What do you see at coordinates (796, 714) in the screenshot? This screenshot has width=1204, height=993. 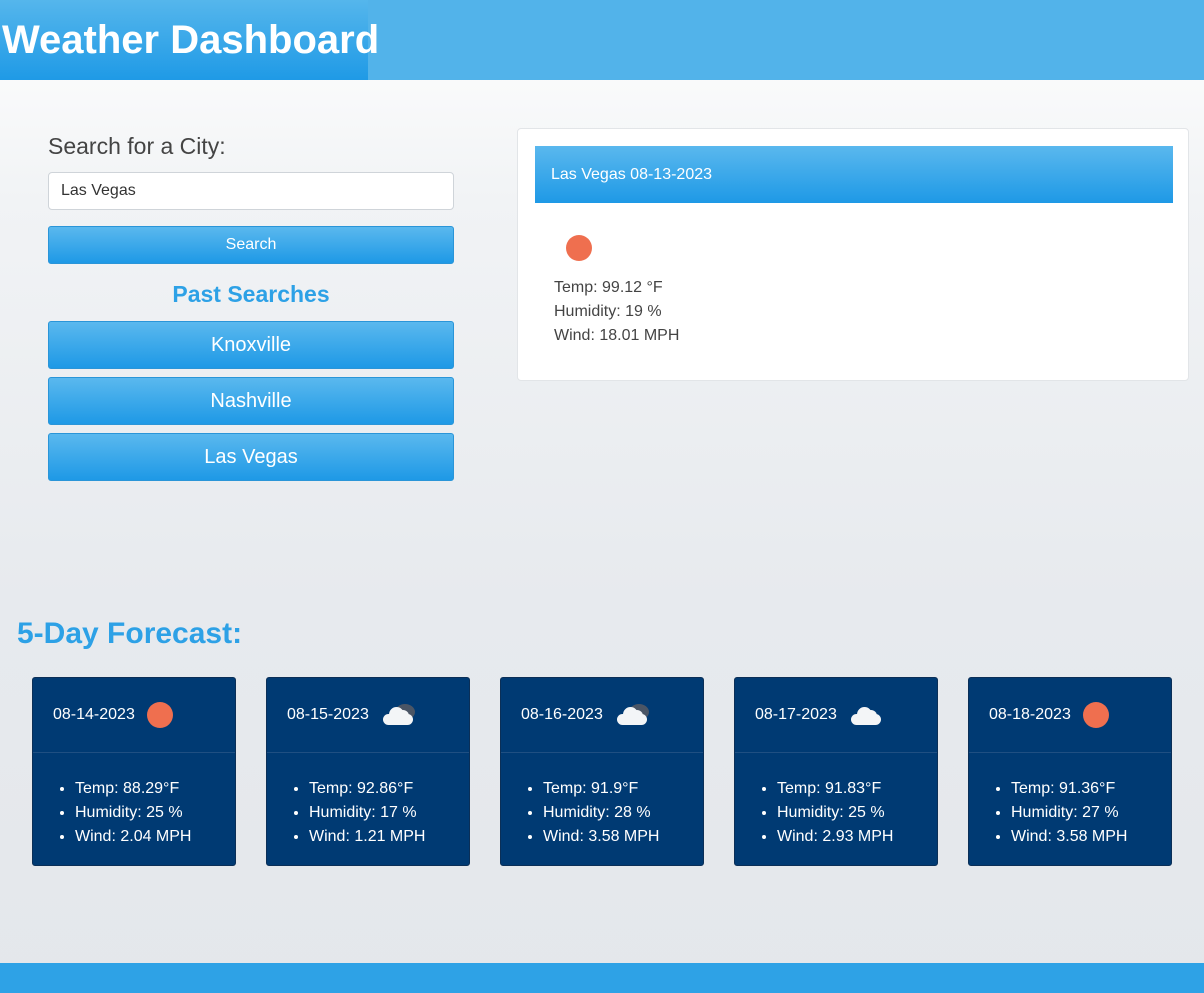 I see `forecast-date: 08-17-2023` at bounding box center [796, 714].